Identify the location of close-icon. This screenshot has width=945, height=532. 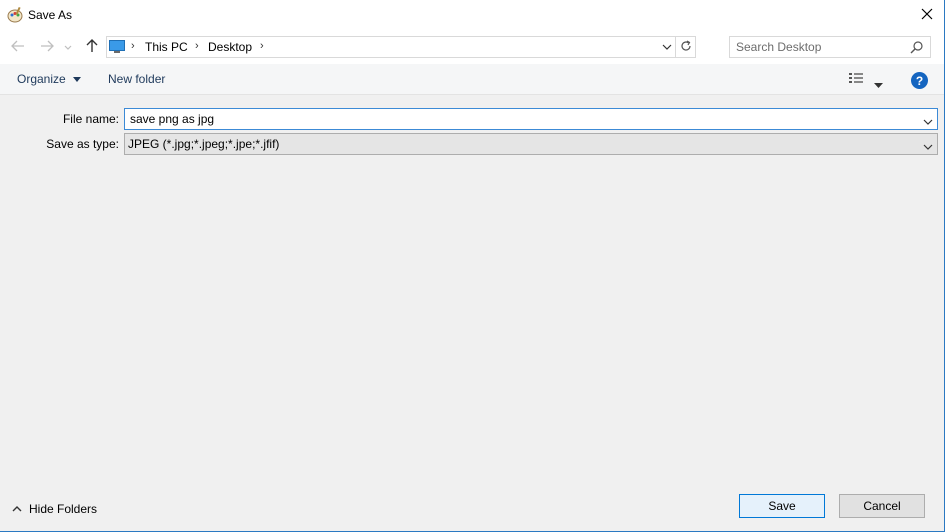
(927, 15).